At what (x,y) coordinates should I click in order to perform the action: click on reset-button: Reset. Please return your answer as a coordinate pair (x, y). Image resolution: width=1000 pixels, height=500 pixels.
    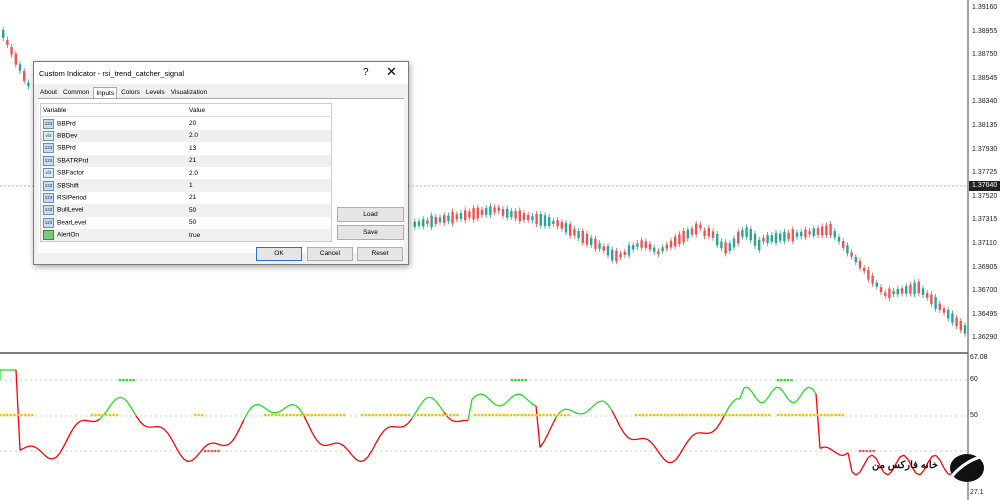
    Looking at the image, I should click on (380, 254).